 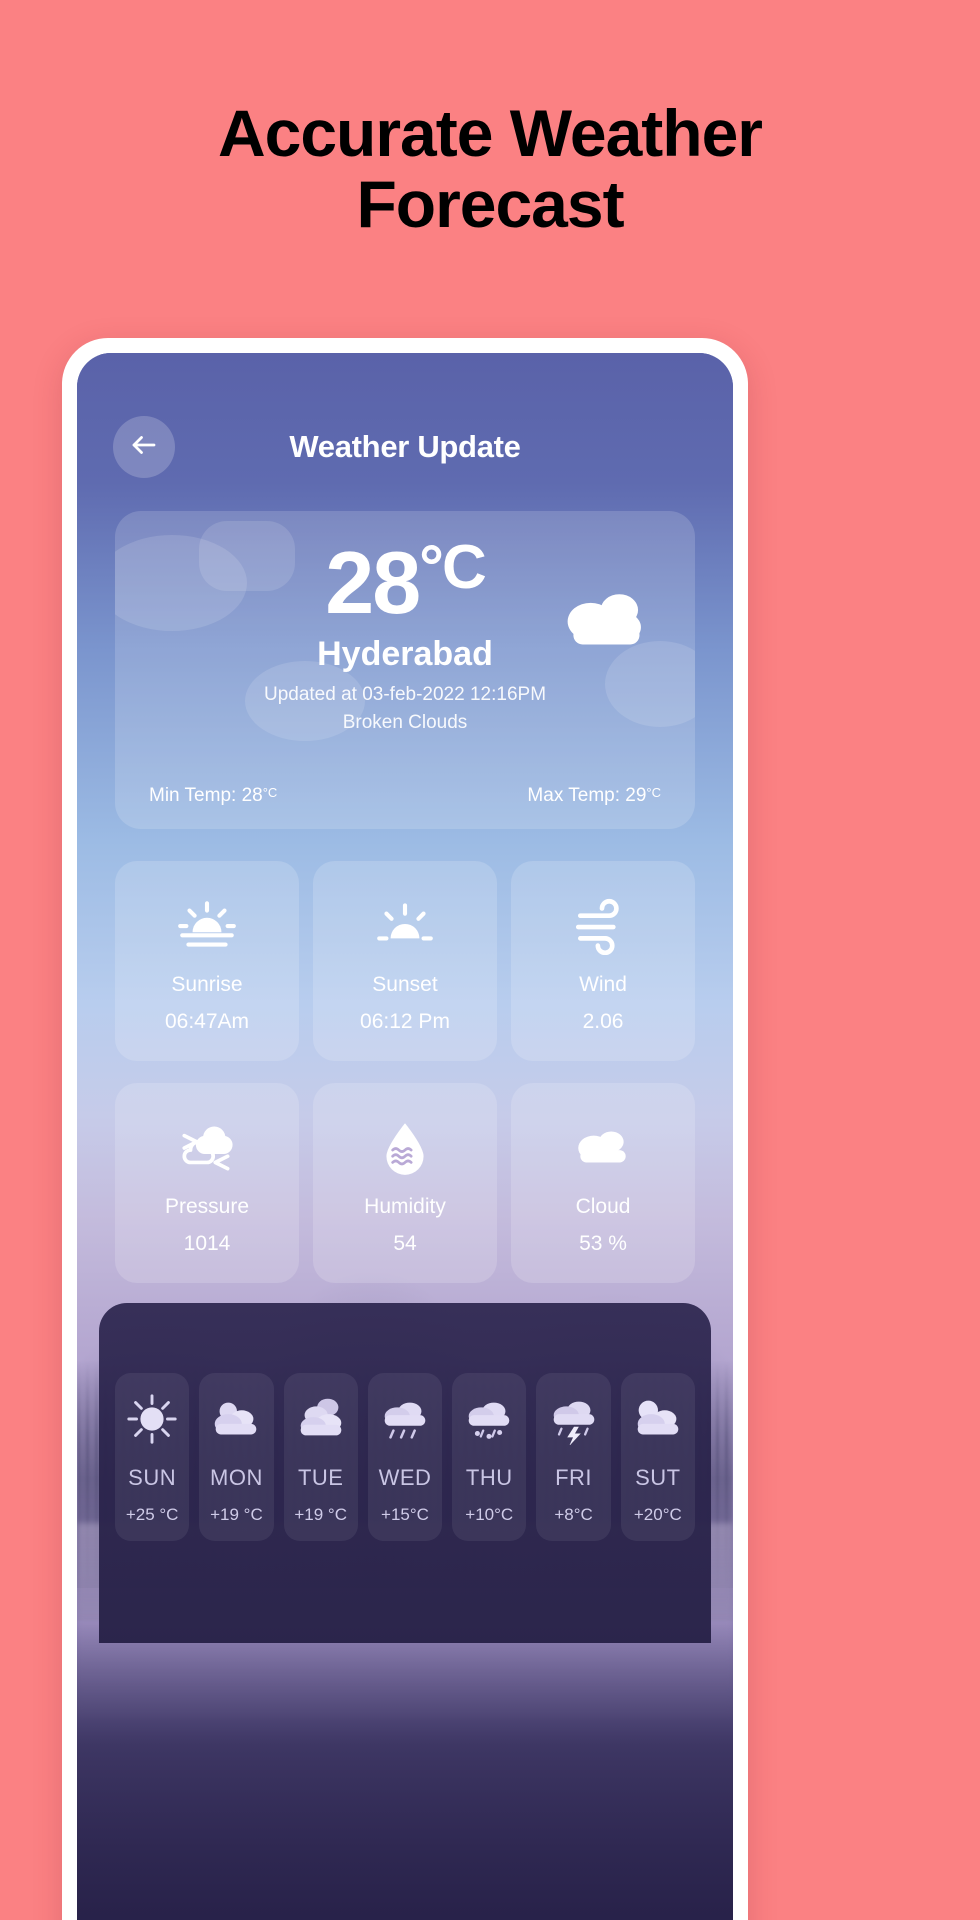 What do you see at coordinates (213, 795) in the screenshot?
I see `min-temperature: Min Temp: 28°C` at bounding box center [213, 795].